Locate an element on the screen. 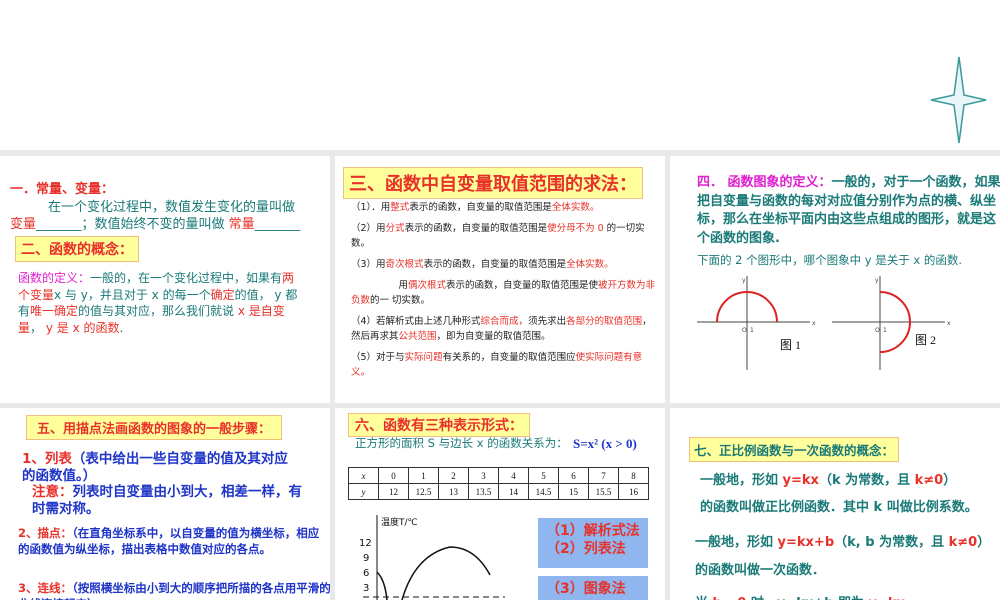  rule-item: （3）用奇次根式表示的函数，自变量的取值范围是全体实数。 is located at coordinates (506, 264).